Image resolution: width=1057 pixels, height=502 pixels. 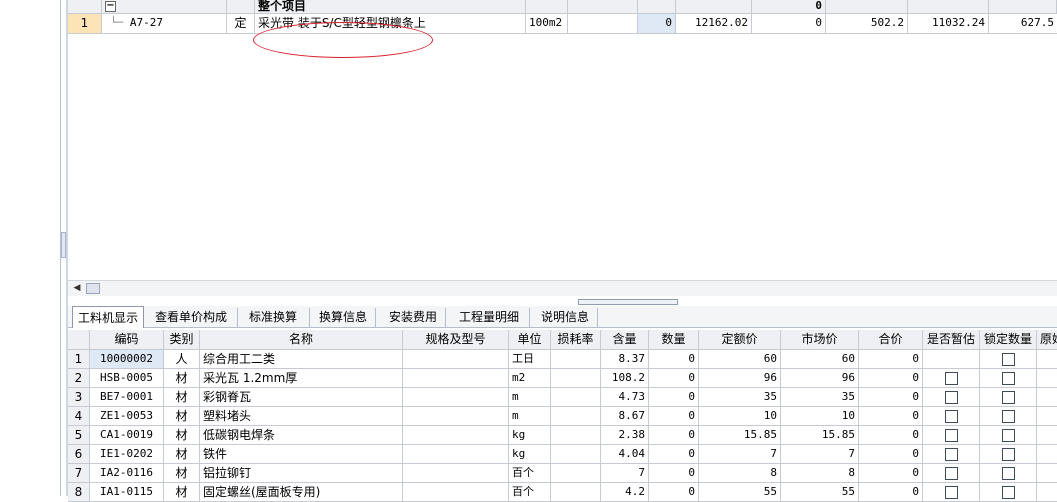 I want to click on row-number-cell: 3, so click(x=79, y=397).